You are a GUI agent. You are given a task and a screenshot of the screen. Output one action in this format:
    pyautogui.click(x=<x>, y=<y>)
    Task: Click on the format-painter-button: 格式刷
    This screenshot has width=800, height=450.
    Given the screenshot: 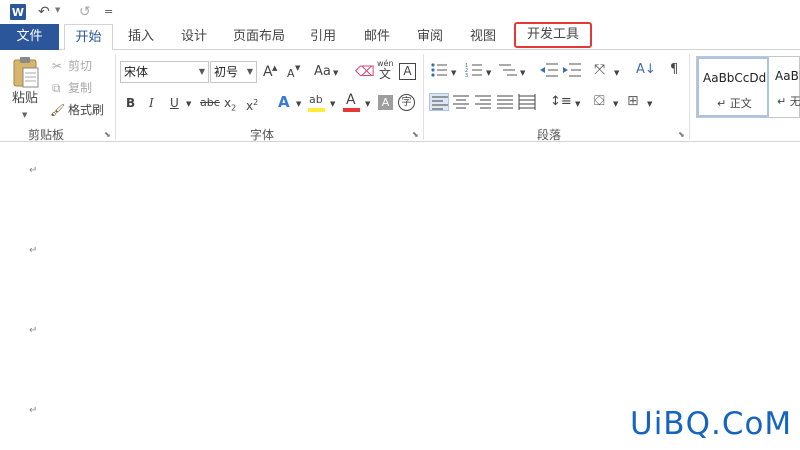 What is the action you would take?
    pyautogui.click(x=86, y=110)
    